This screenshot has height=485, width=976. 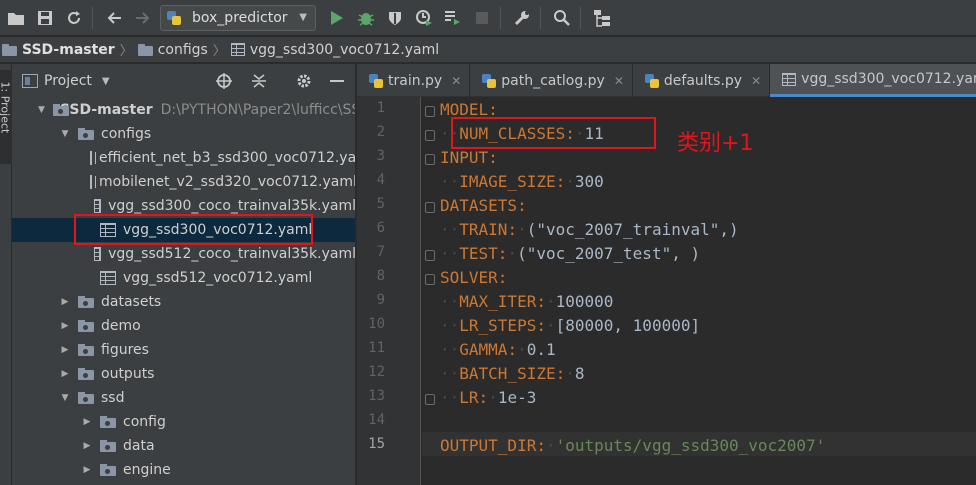 I want to click on tree-file: vgg_ssd512_coco_trainval35k.yaml, so click(x=184, y=254).